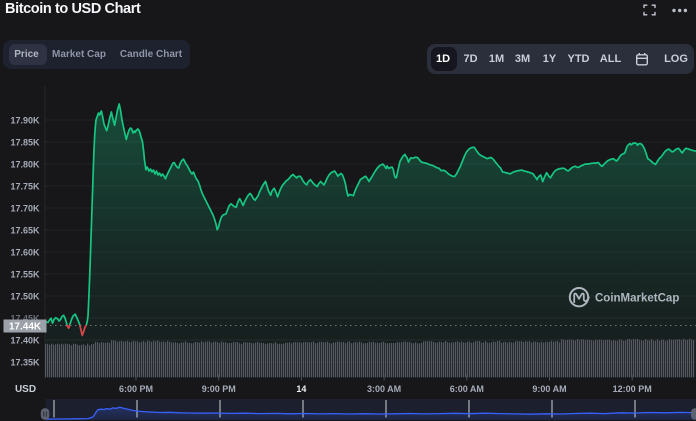  Describe the element at coordinates (25, 275) in the screenshot. I see `svg-text: 17.55K` at that location.